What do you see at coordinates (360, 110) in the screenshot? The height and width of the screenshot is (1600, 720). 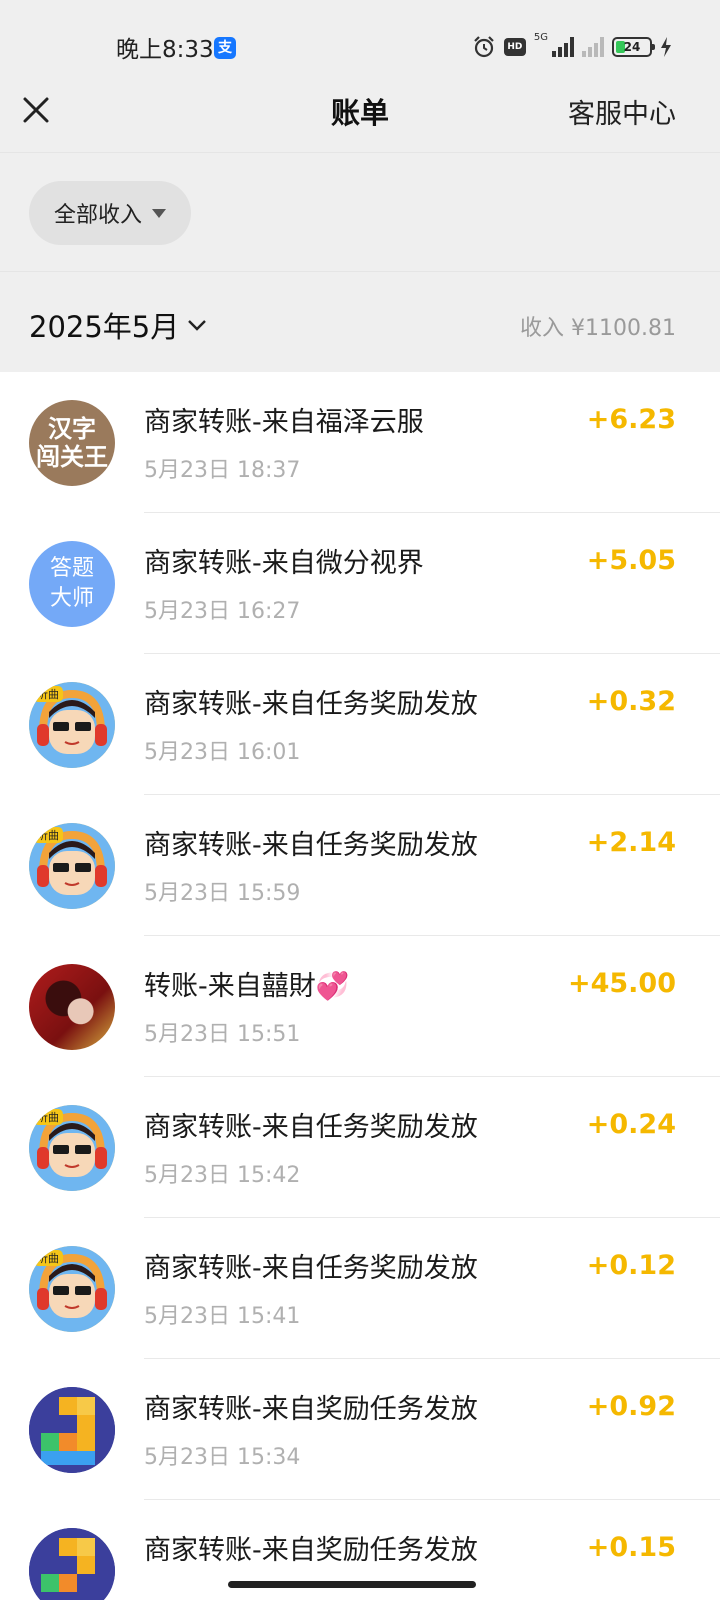 I see `navigation-bar: 账单 客服中心` at bounding box center [360, 110].